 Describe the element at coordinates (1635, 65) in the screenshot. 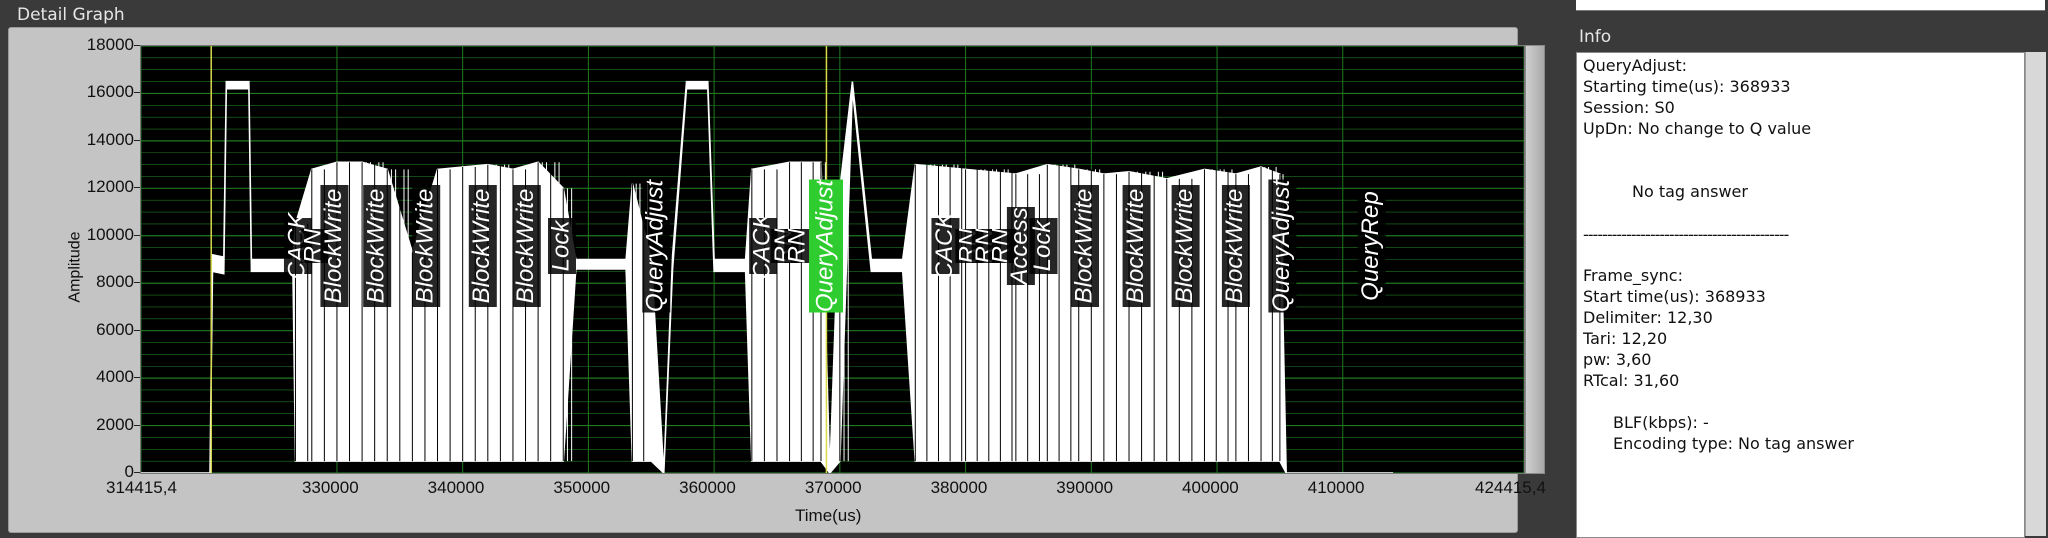

I see `info-line: QueryAdjust:` at that location.